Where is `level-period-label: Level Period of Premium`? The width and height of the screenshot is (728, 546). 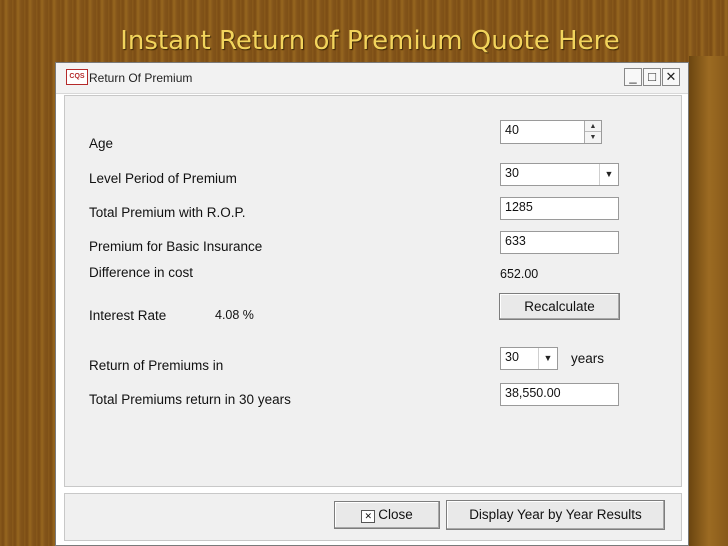
level-period-label: Level Period of Premium is located at coordinates (163, 178).